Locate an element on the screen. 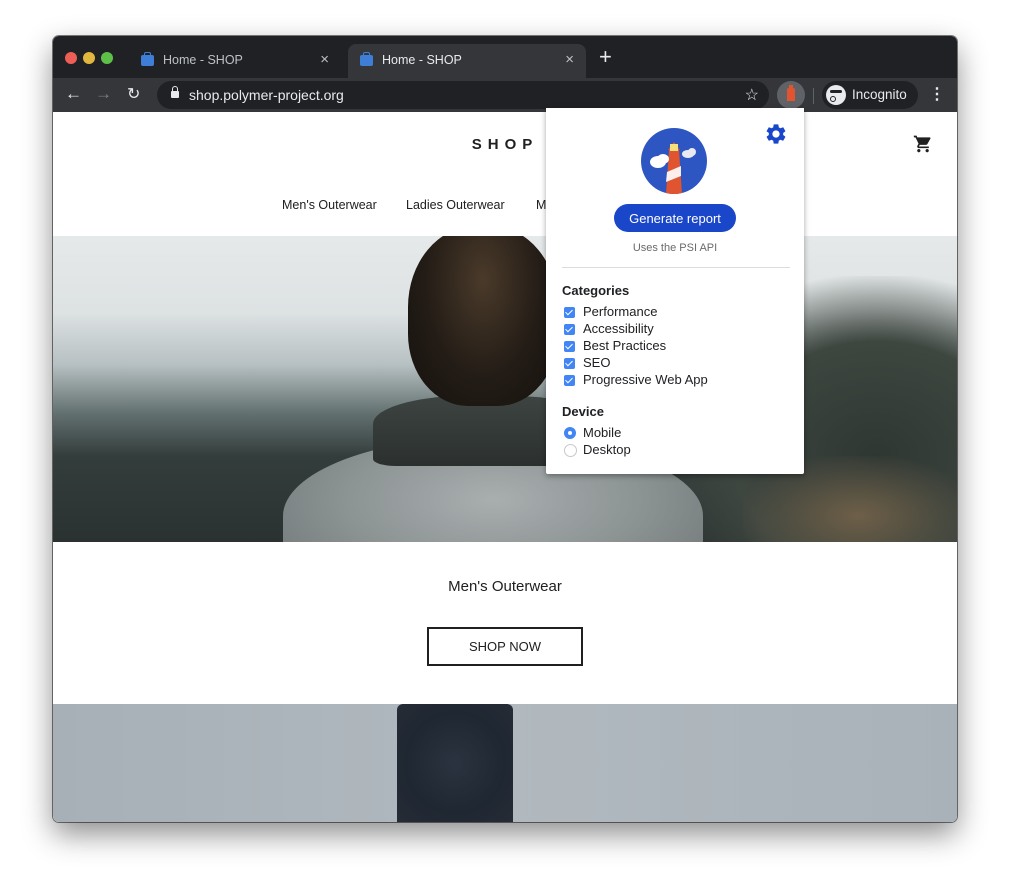  lighthouse-logo is located at coordinates (674, 161).